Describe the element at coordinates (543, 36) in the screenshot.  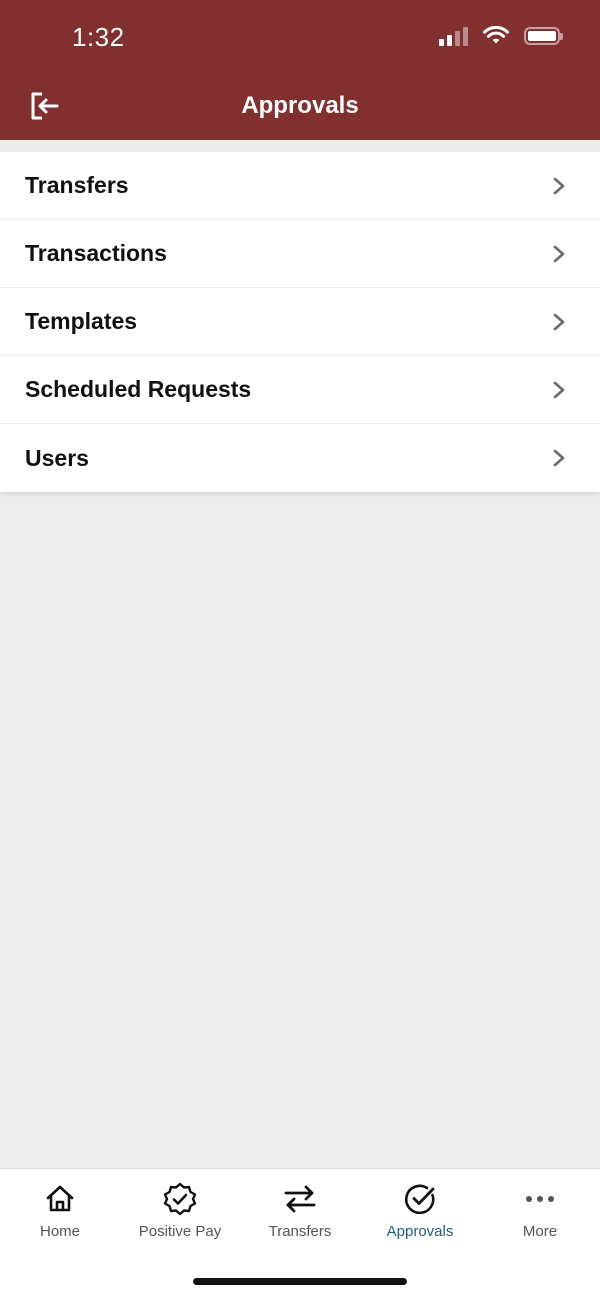
I see `battery-icon` at that location.